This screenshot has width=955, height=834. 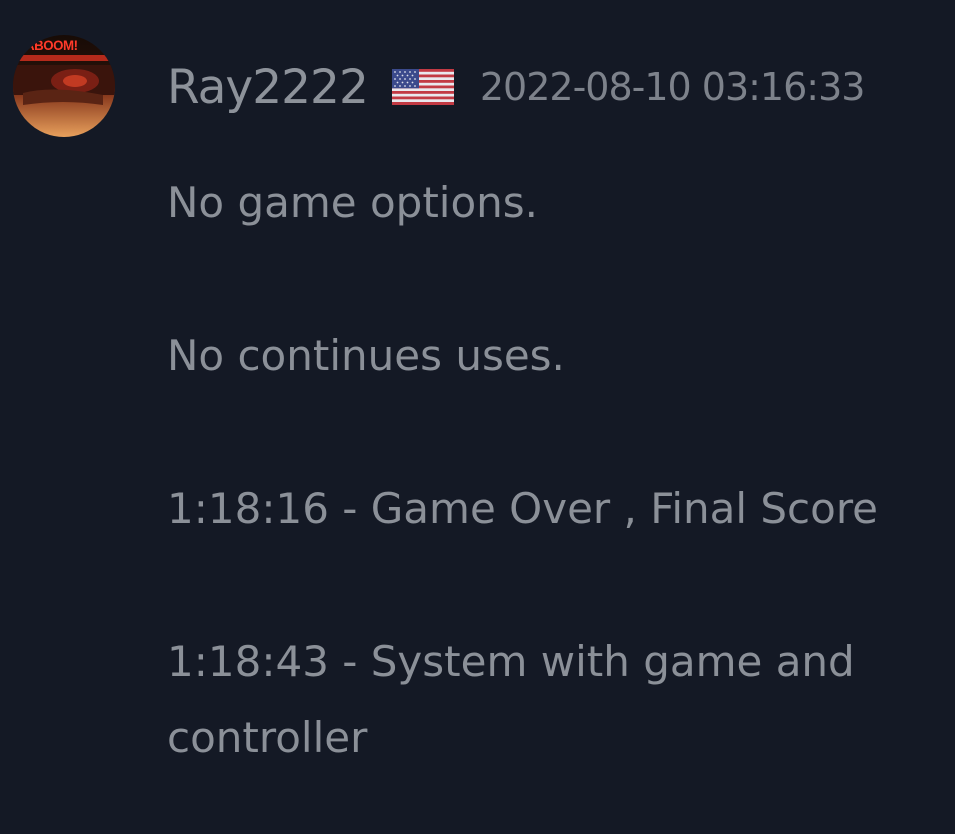 I want to click on avatar-logo-text: ABOOM!, so click(x=51, y=45).